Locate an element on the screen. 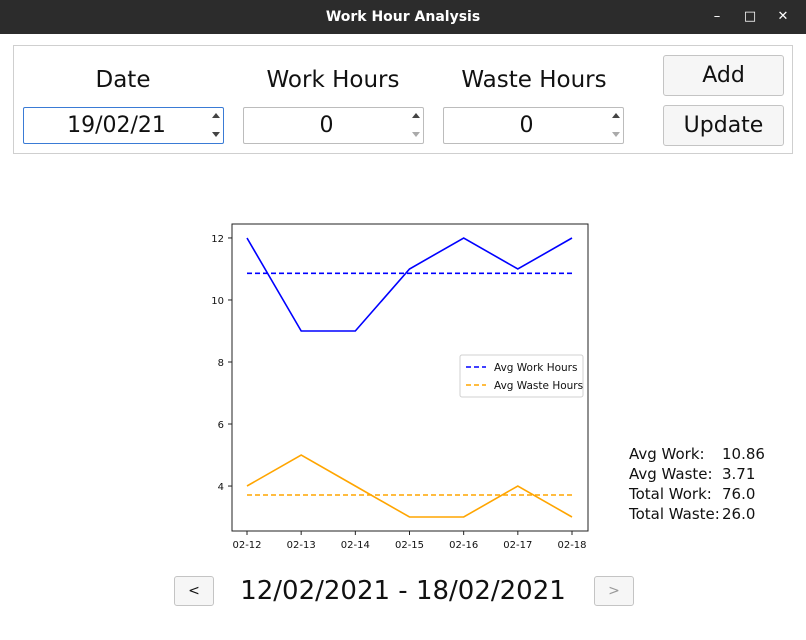 This screenshot has height=640, width=806. stat-avg-waste: Avg Waste: 3.71 is located at coordinates (709, 474).